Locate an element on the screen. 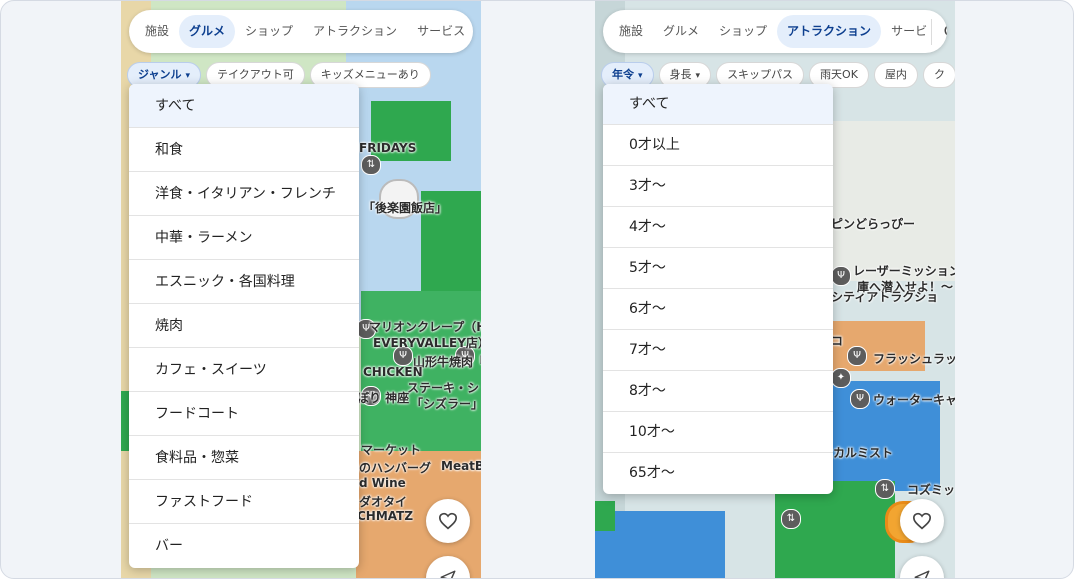  chip-label: 屋内 is located at coordinates (895, 74).